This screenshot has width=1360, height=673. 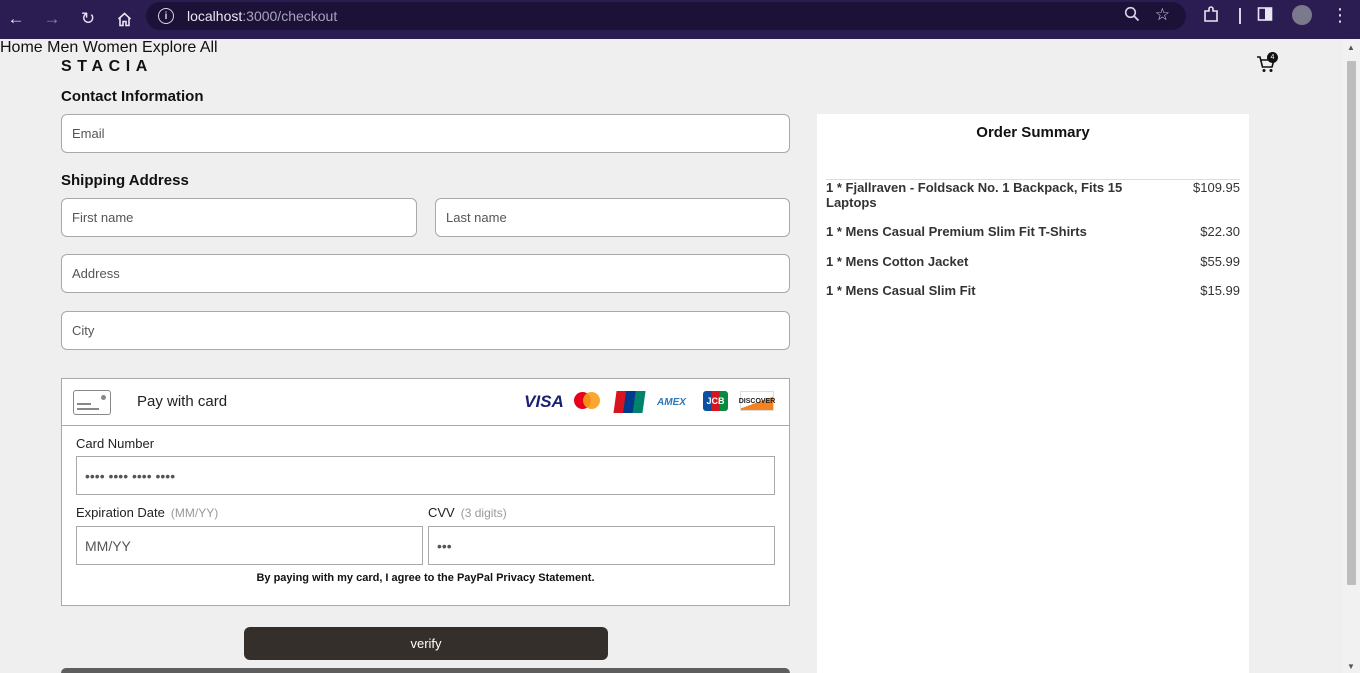 I want to click on jcb-logo: JCB, so click(x=715, y=401).